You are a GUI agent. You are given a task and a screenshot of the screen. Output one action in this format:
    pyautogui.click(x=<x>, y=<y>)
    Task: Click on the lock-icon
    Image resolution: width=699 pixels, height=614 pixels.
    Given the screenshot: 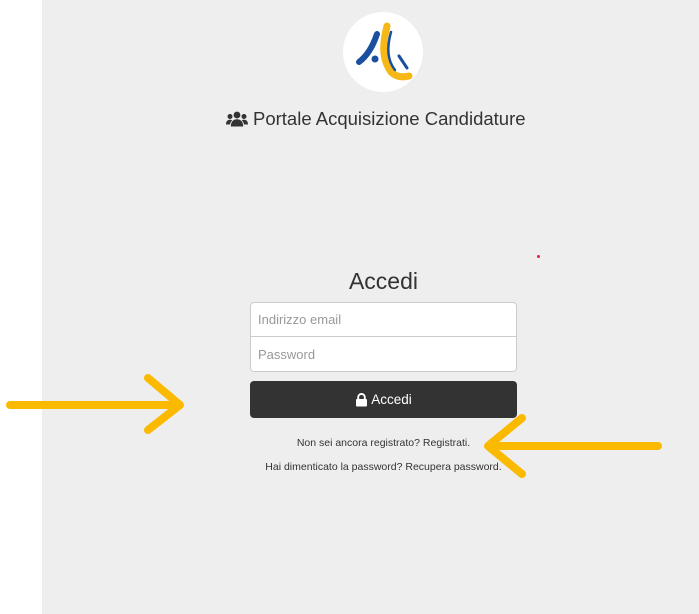 What is the action you would take?
    pyautogui.click(x=362, y=399)
    